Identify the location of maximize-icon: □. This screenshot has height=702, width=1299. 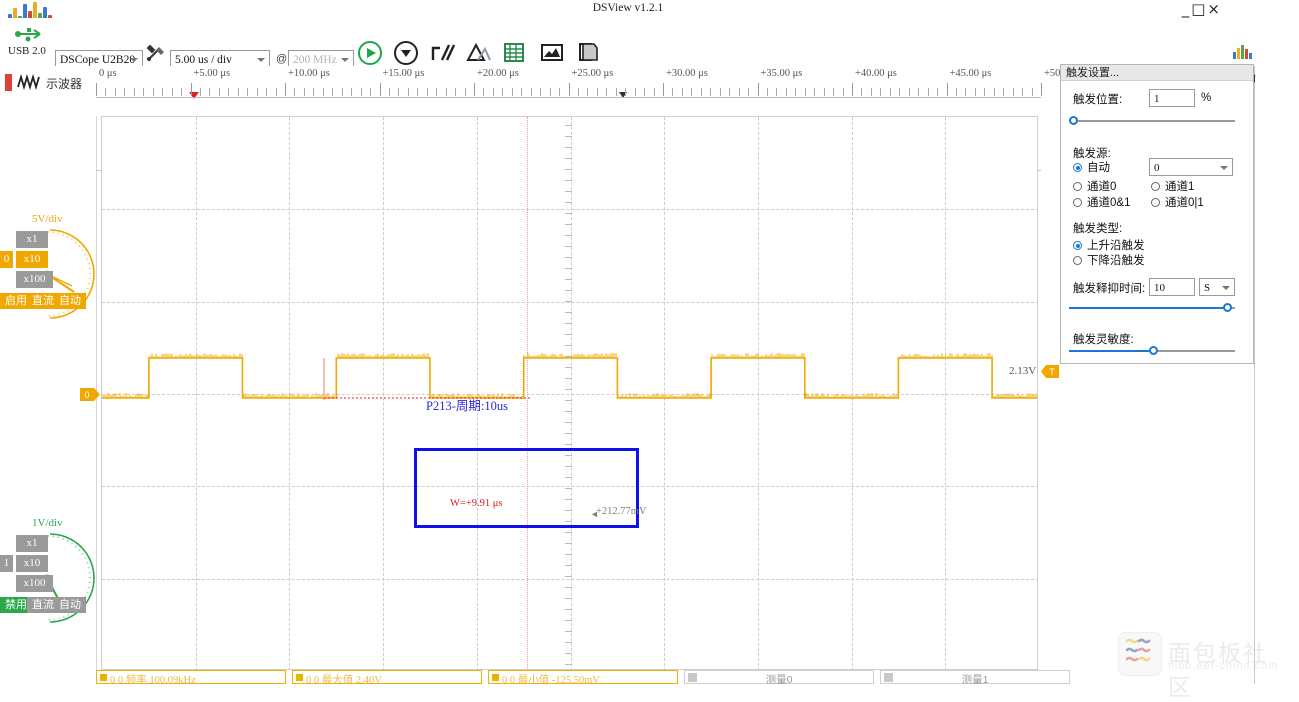
(1199, 9).